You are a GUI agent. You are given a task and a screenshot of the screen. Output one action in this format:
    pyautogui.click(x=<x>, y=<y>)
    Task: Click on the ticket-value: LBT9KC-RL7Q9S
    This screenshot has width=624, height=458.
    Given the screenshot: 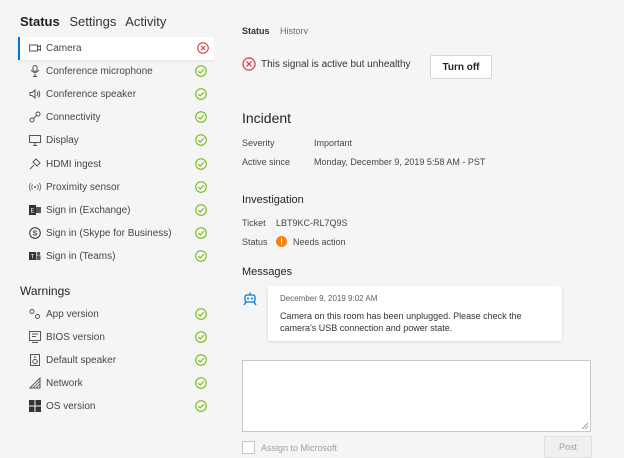 What is the action you would take?
    pyautogui.click(x=312, y=223)
    